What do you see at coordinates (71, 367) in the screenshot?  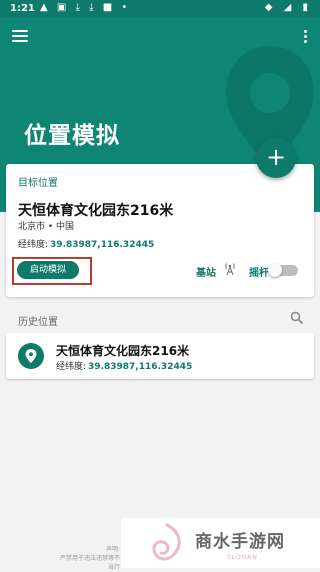 I see `history-coords-label: 经纬度:` at bounding box center [71, 367].